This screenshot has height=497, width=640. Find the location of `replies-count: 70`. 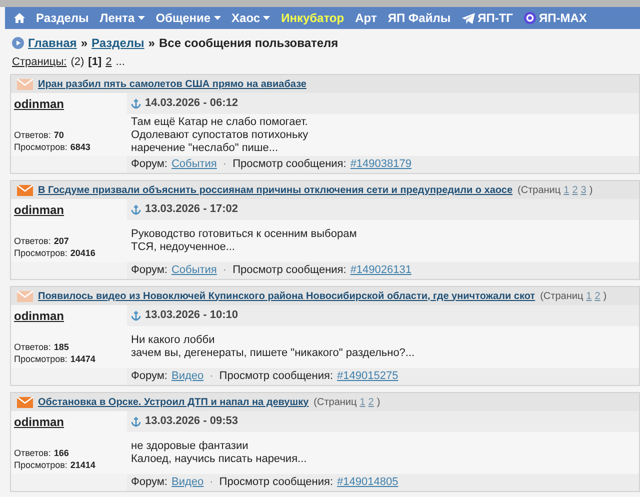

replies-count: 70 is located at coordinates (59, 135).